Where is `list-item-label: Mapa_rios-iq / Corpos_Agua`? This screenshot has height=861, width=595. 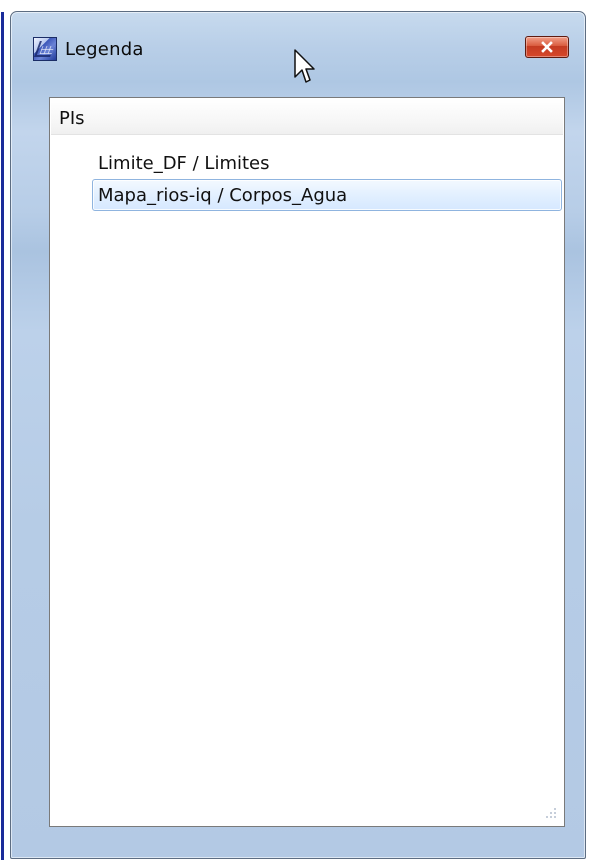 list-item-label: Mapa_rios-iq / Corpos_Agua is located at coordinates (223, 195).